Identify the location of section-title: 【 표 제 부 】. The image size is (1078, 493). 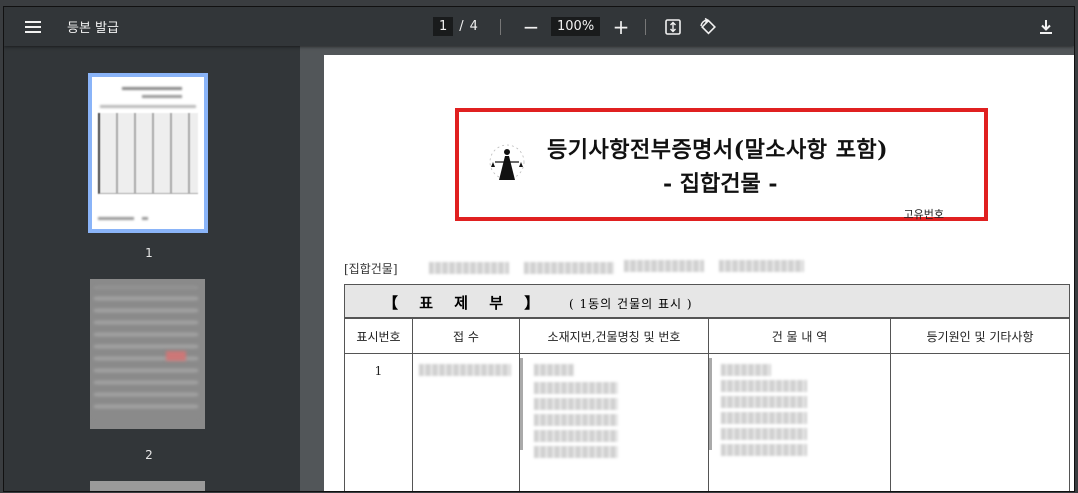
(465, 303).